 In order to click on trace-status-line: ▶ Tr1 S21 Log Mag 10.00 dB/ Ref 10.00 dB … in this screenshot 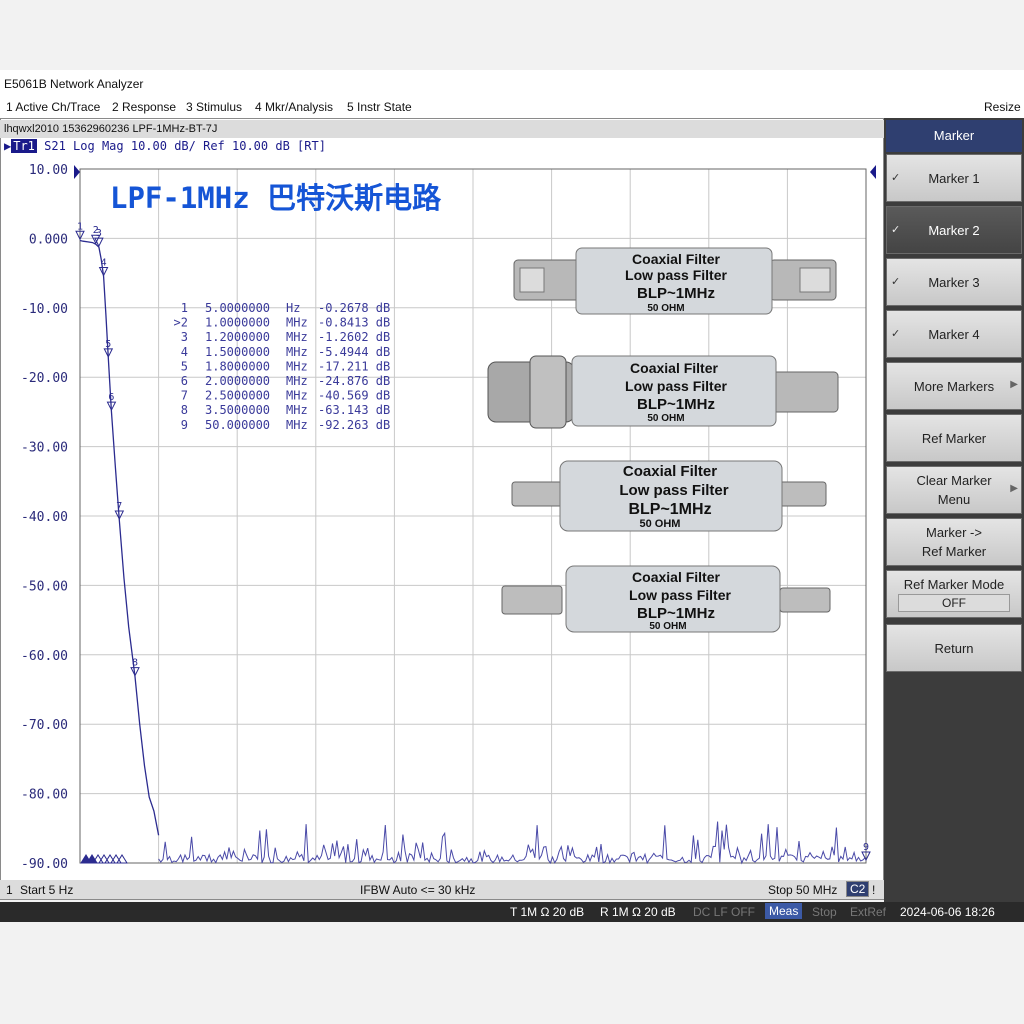, I will do `click(165, 147)`.